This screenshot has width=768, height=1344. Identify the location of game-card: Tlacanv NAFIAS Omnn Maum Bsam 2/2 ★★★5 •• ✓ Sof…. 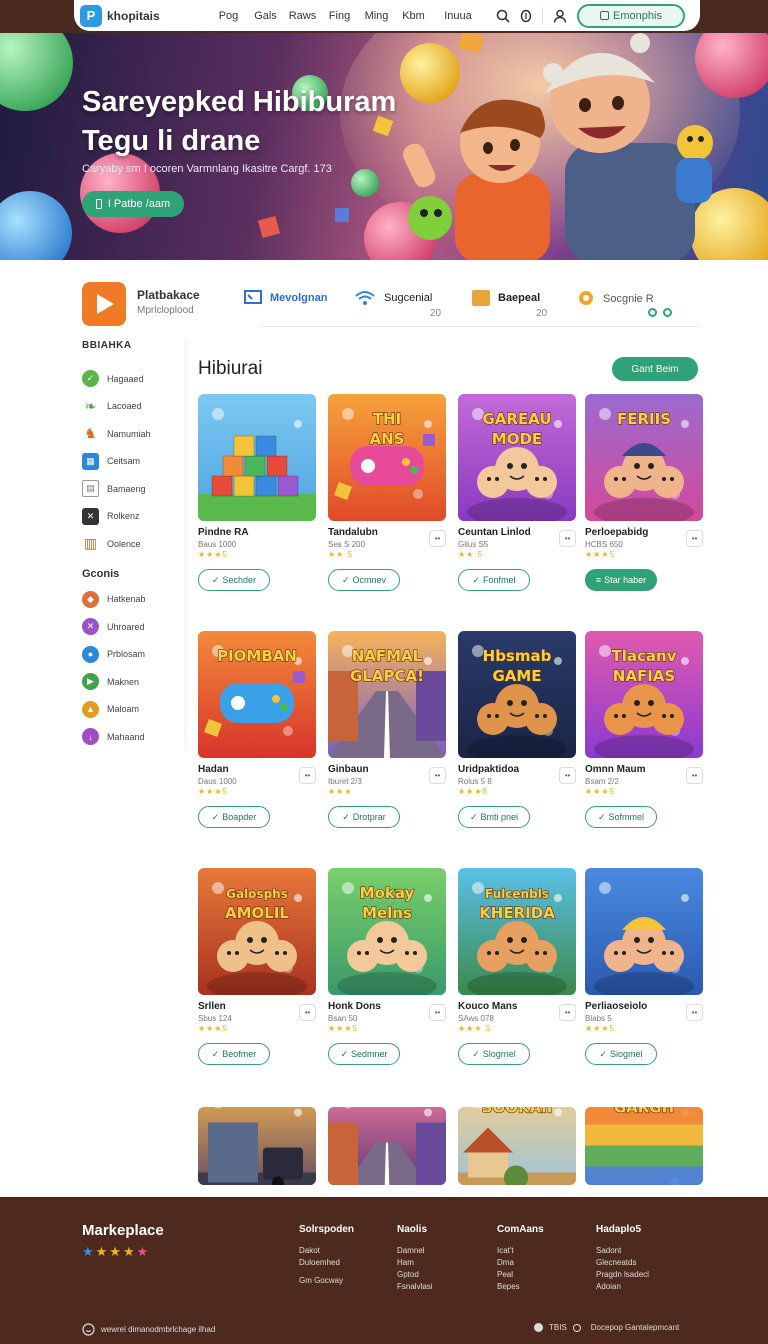
(644, 729).